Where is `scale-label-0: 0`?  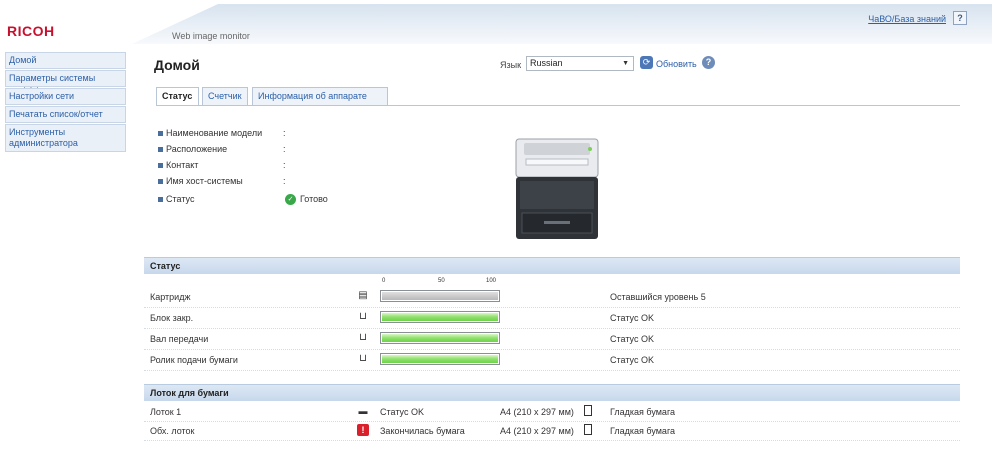 scale-label-0: 0 is located at coordinates (384, 281).